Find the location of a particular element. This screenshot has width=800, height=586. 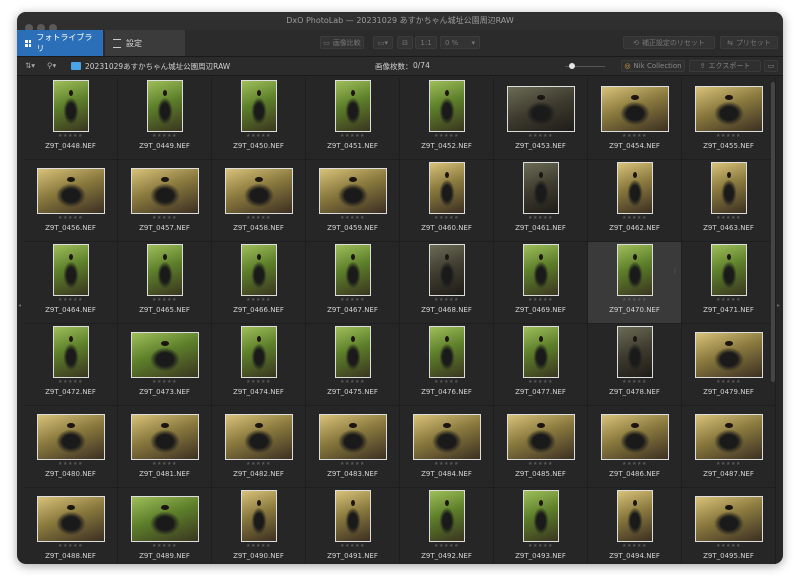

thumbnail-cell: ★★★★★ Z9T_0453.NEF is located at coordinates (541, 119).